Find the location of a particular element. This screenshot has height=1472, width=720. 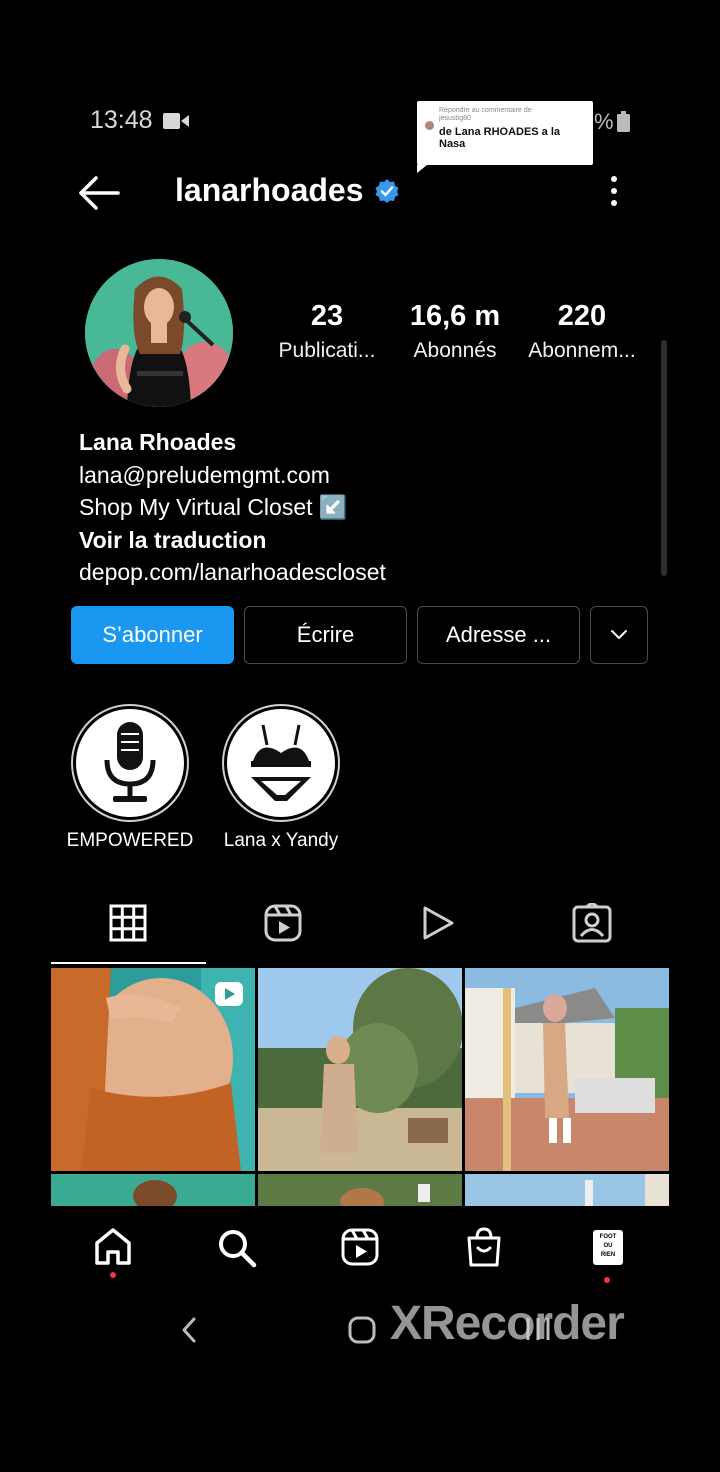

profile-nav-text-2: OU is located at coordinates (608, 1246).